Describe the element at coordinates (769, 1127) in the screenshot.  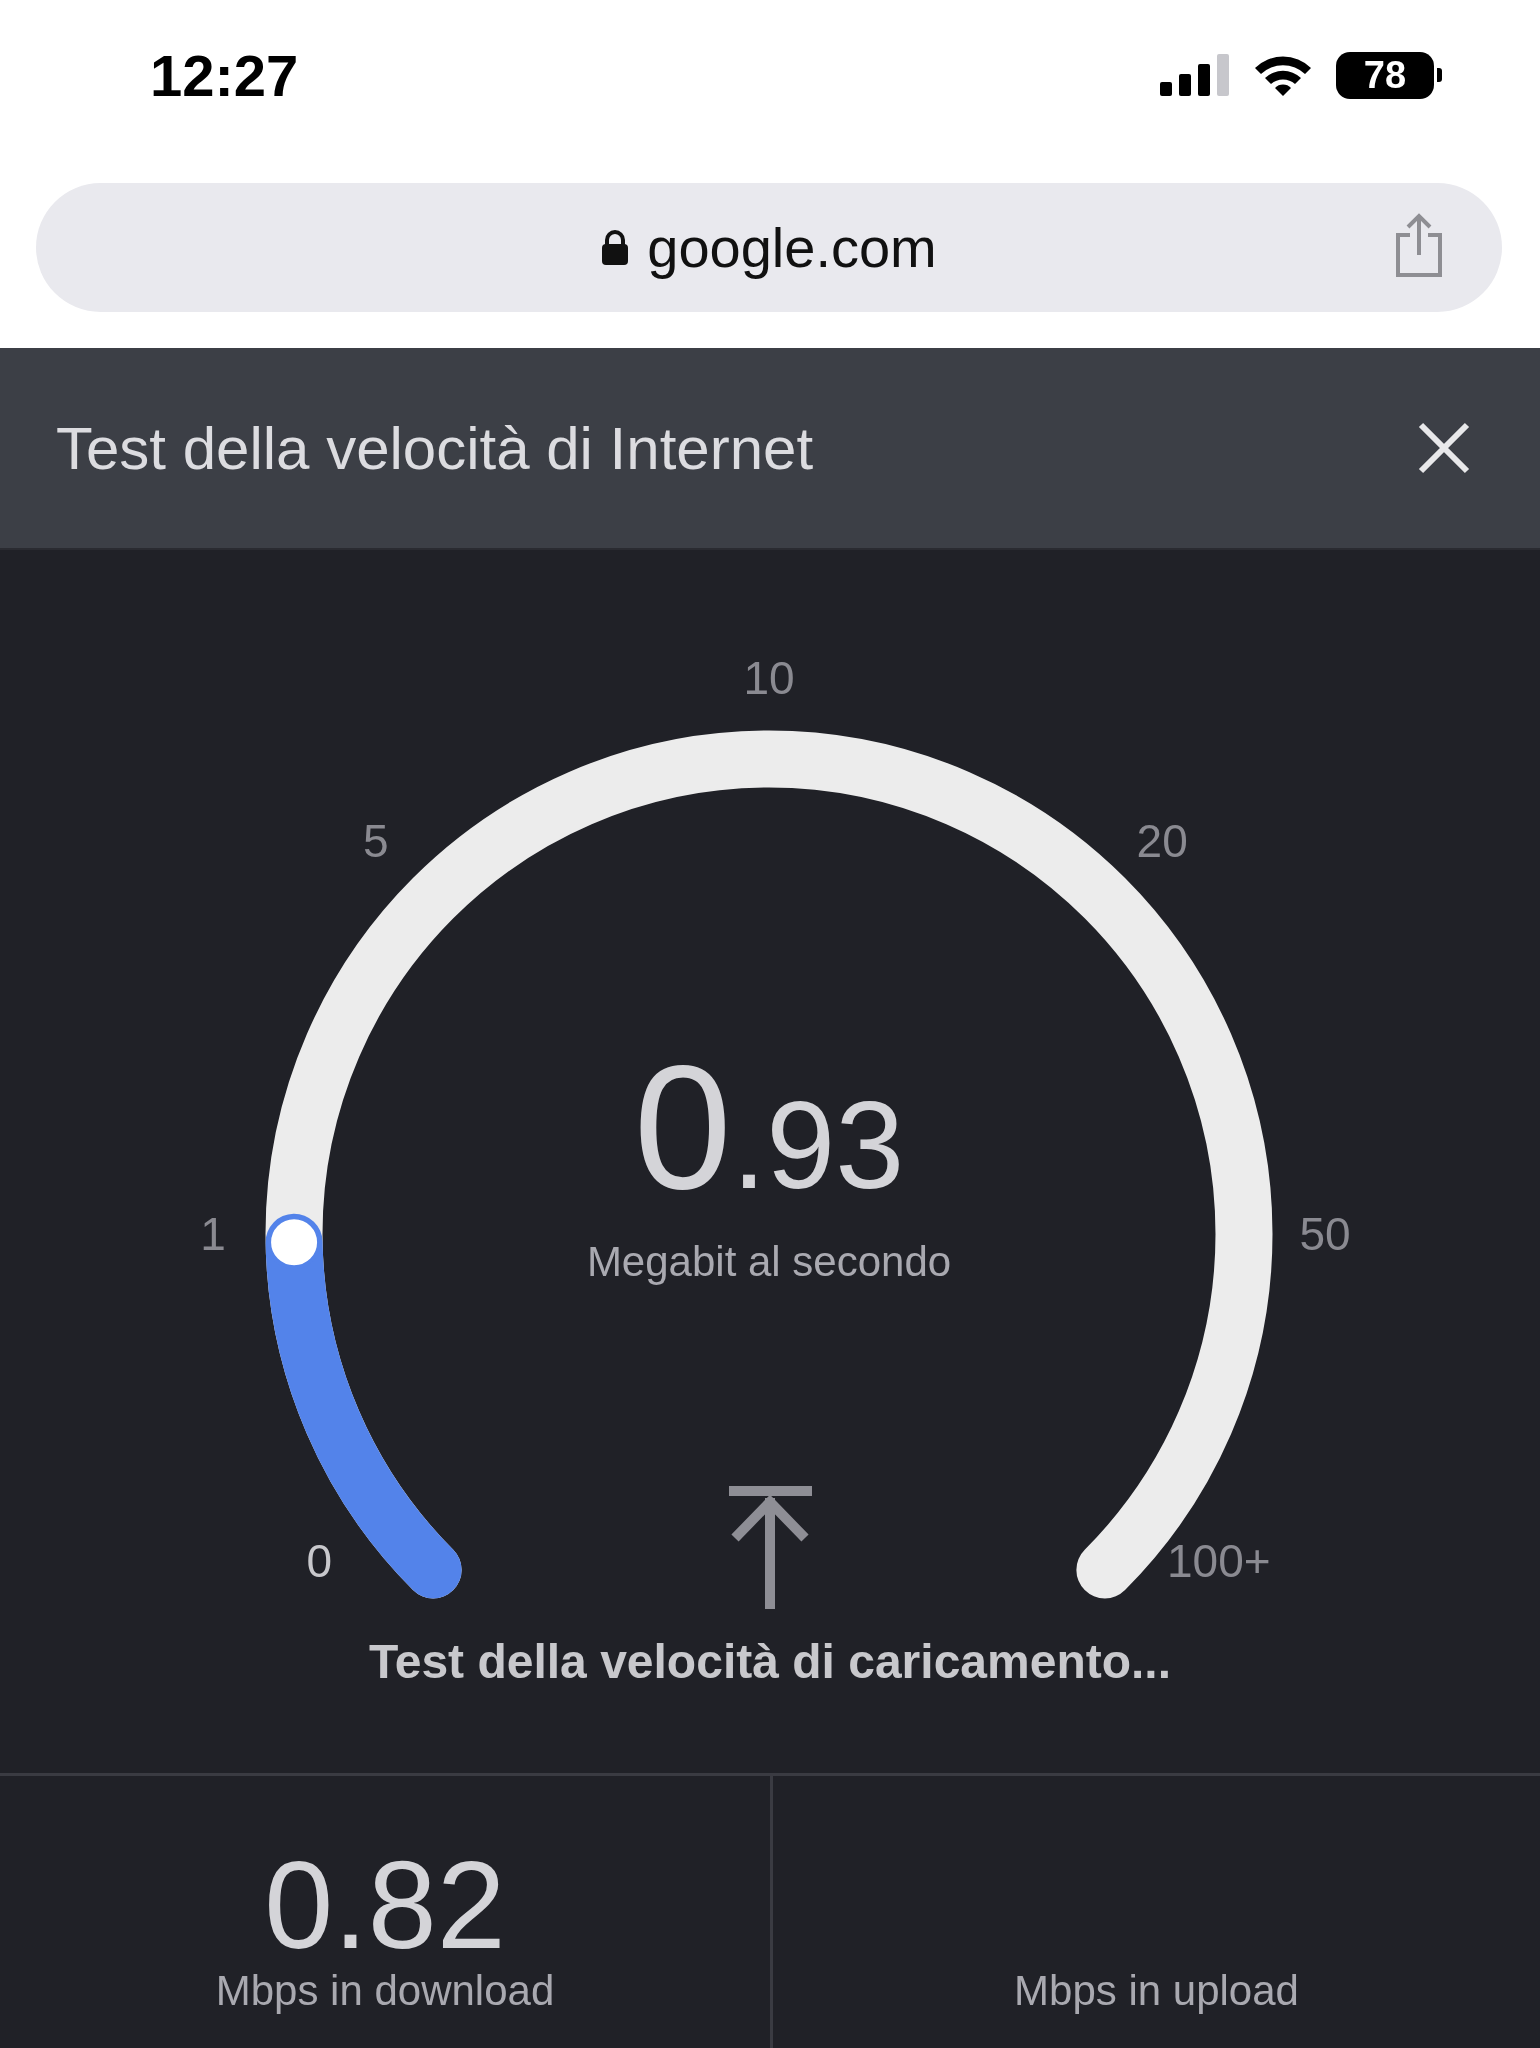
I see `speed-value: 0.93` at that location.